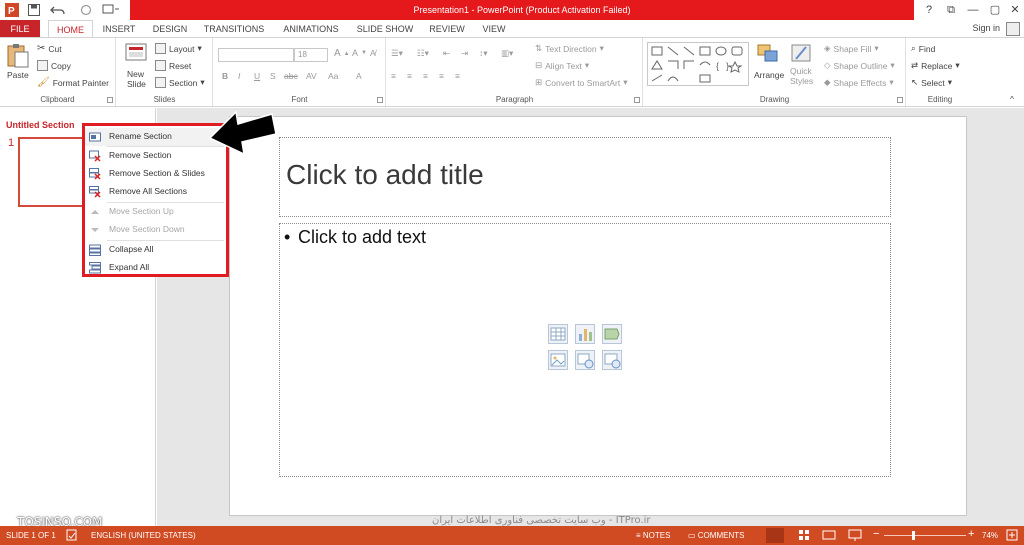 This screenshot has height=545, width=1024. Describe the element at coordinates (359, 53) in the screenshot. I see `decrease-font-icon: A ▼` at that location.